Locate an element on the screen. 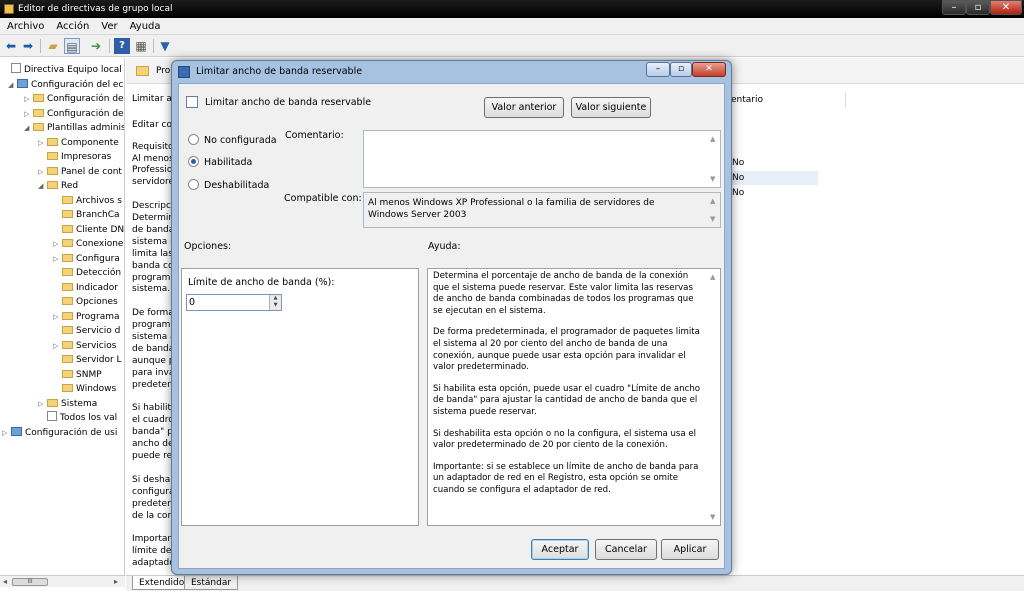  filter-icon: ▼ is located at coordinates (165, 46).